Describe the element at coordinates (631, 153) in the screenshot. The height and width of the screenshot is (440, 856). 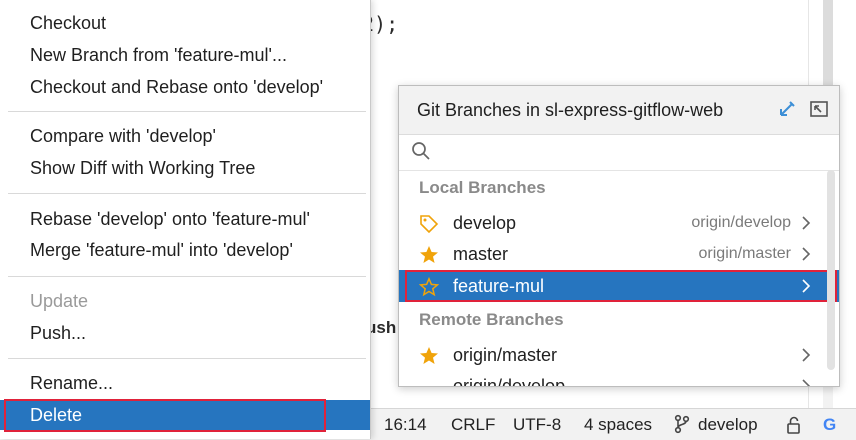
I see `search-input` at that location.